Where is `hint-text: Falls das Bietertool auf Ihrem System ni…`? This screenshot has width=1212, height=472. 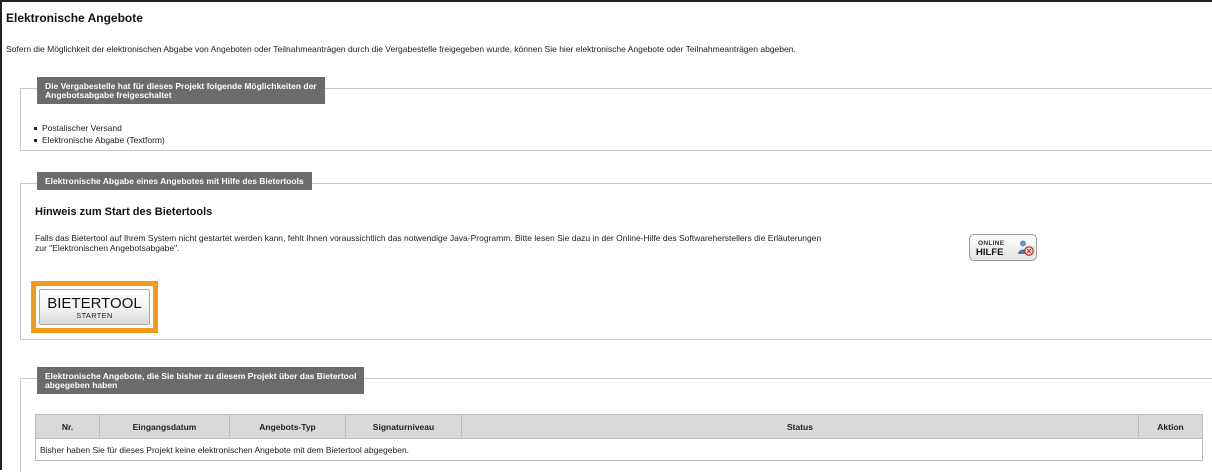
hint-text: Falls das Bietertool auf Ihrem System ni… is located at coordinates (500, 243).